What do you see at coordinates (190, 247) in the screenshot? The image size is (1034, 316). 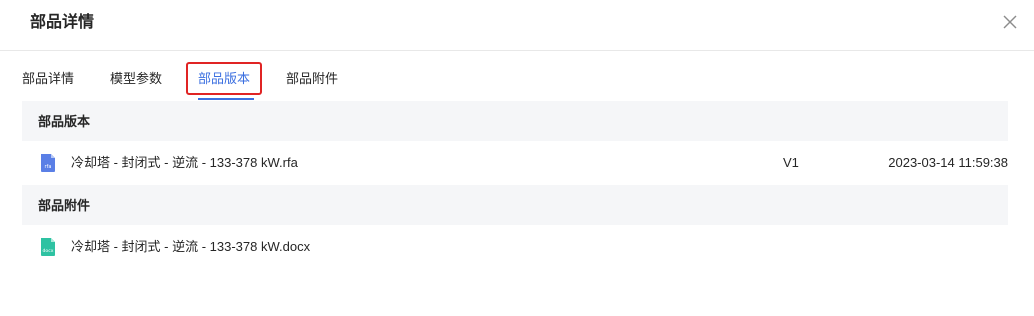 I see `attachment-file-name: 冷却塔 - 封闭式 - 逆流 - 133-378 kW.docx` at bounding box center [190, 247].